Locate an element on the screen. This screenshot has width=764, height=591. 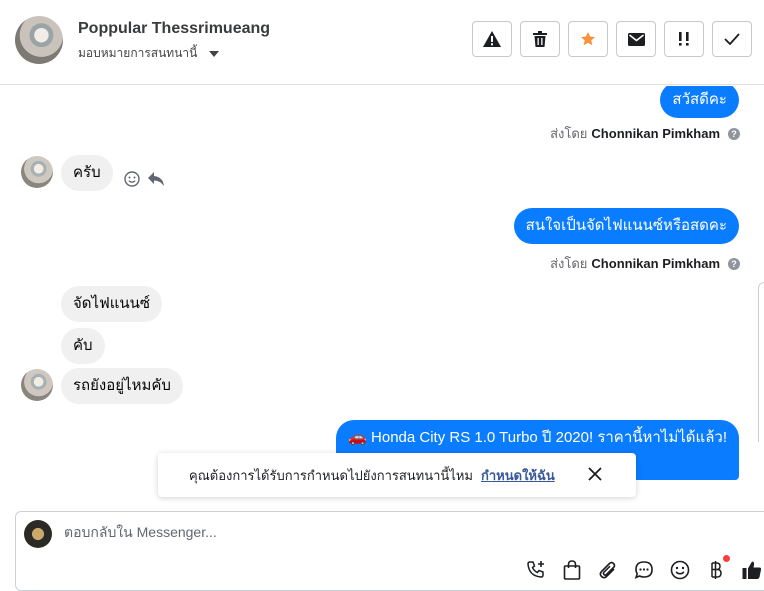
mark-spam-button is located at coordinates (492, 39).